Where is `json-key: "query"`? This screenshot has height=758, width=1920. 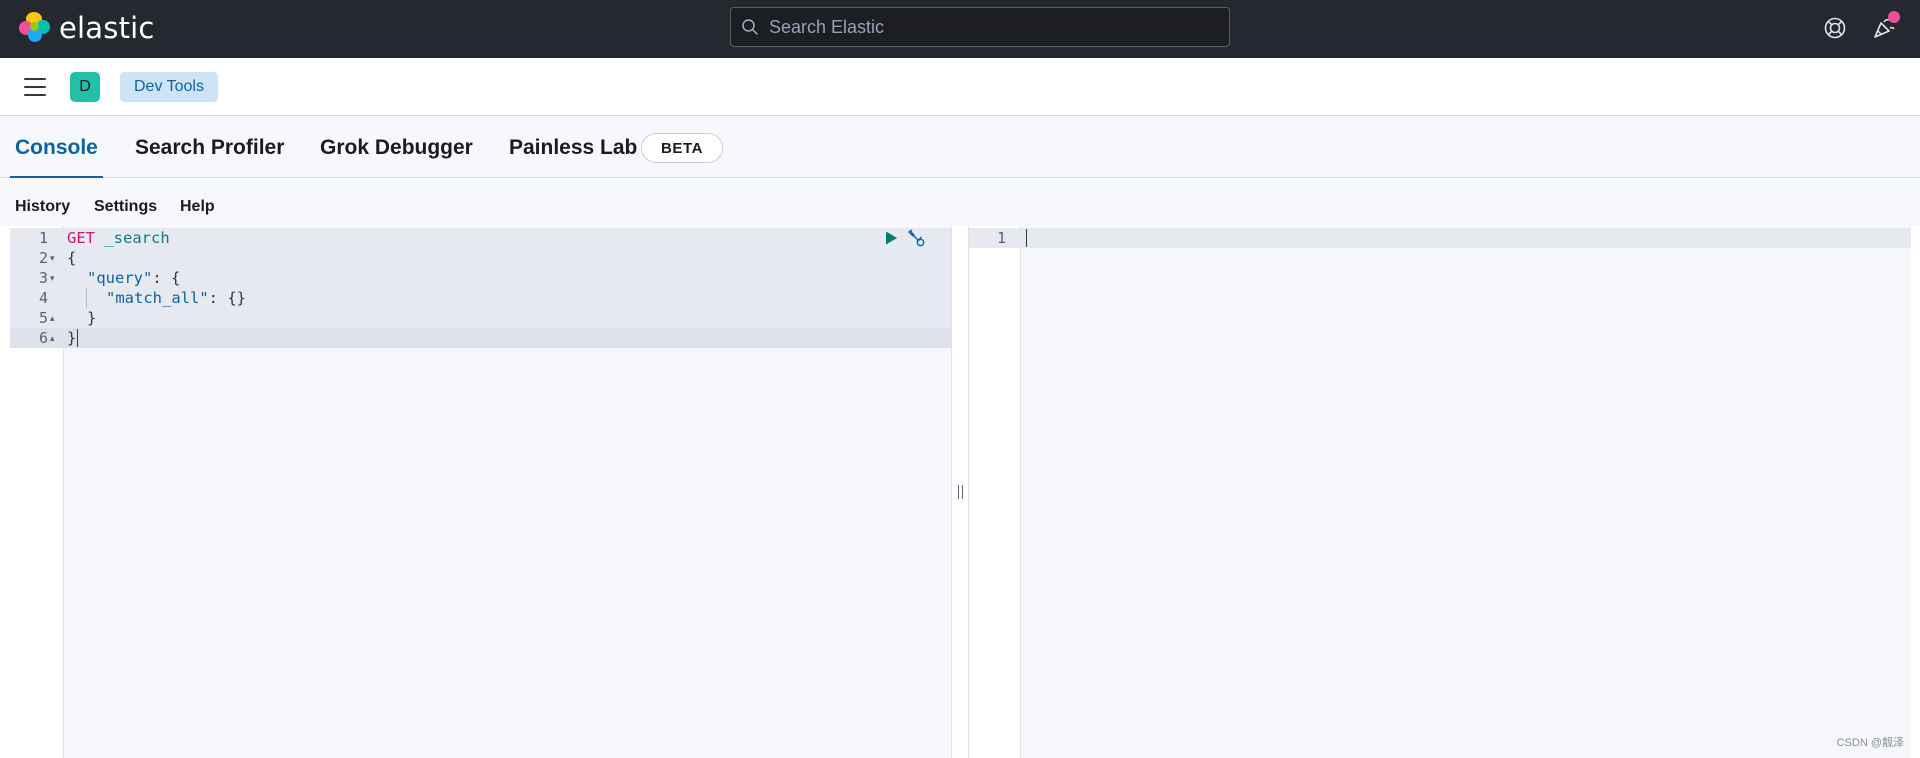 json-key: "query" is located at coordinates (120, 278).